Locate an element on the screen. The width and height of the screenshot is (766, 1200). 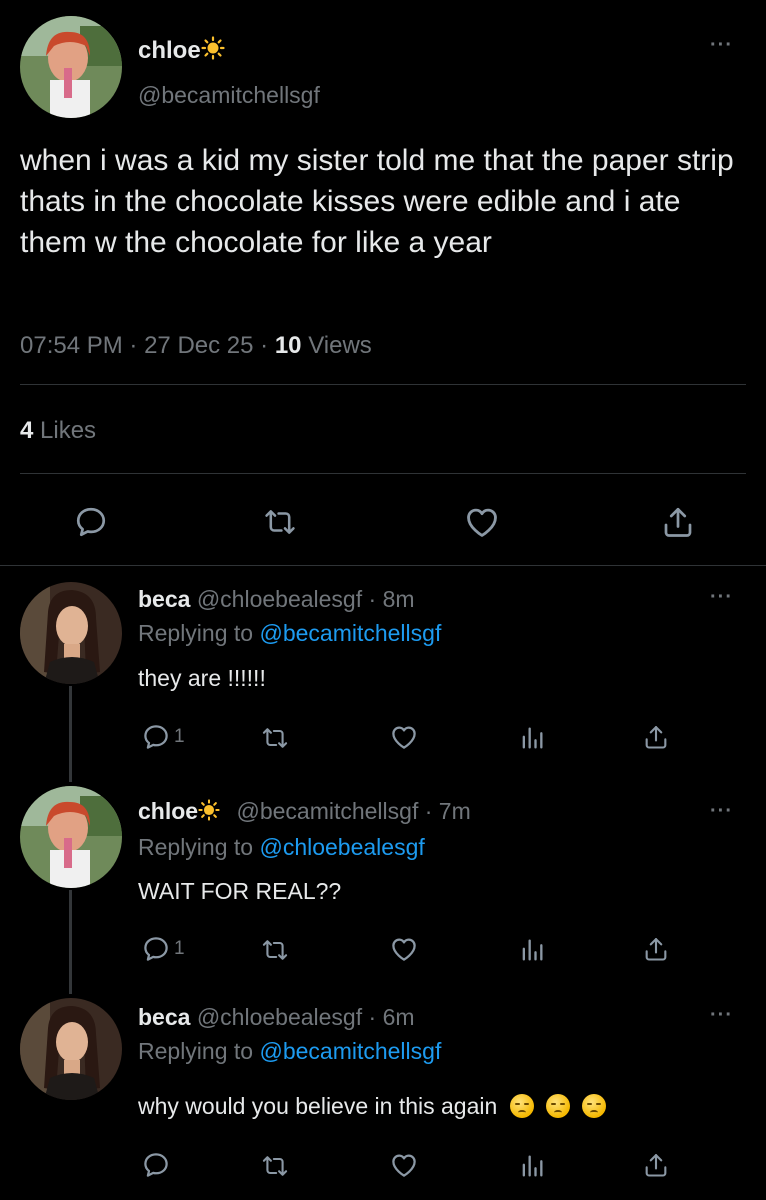
views-label: Views is located at coordinates (340, 345).